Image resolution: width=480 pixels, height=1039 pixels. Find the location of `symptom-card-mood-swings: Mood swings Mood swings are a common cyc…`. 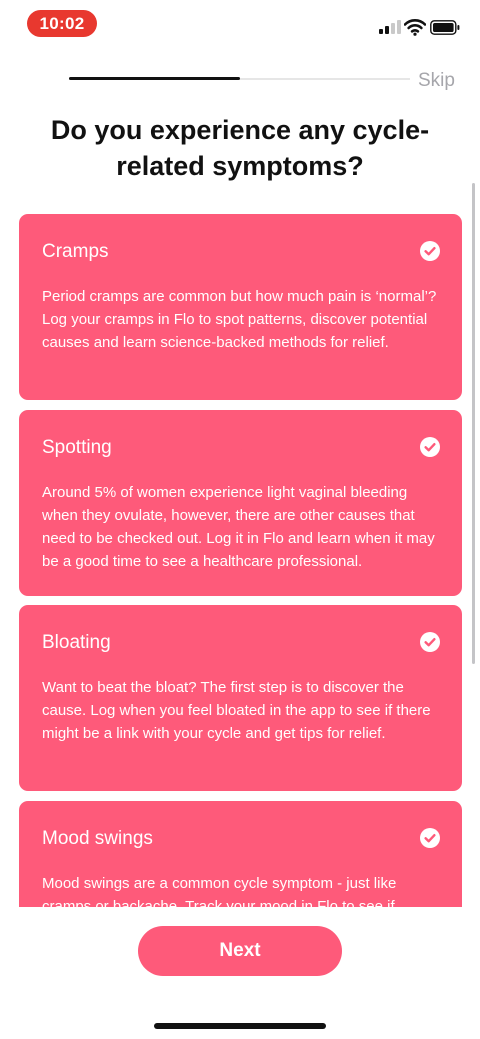

symptom-card-mood-swings: Mood swings Mood swings are a common cyc… is located at coordinates (240, 854).